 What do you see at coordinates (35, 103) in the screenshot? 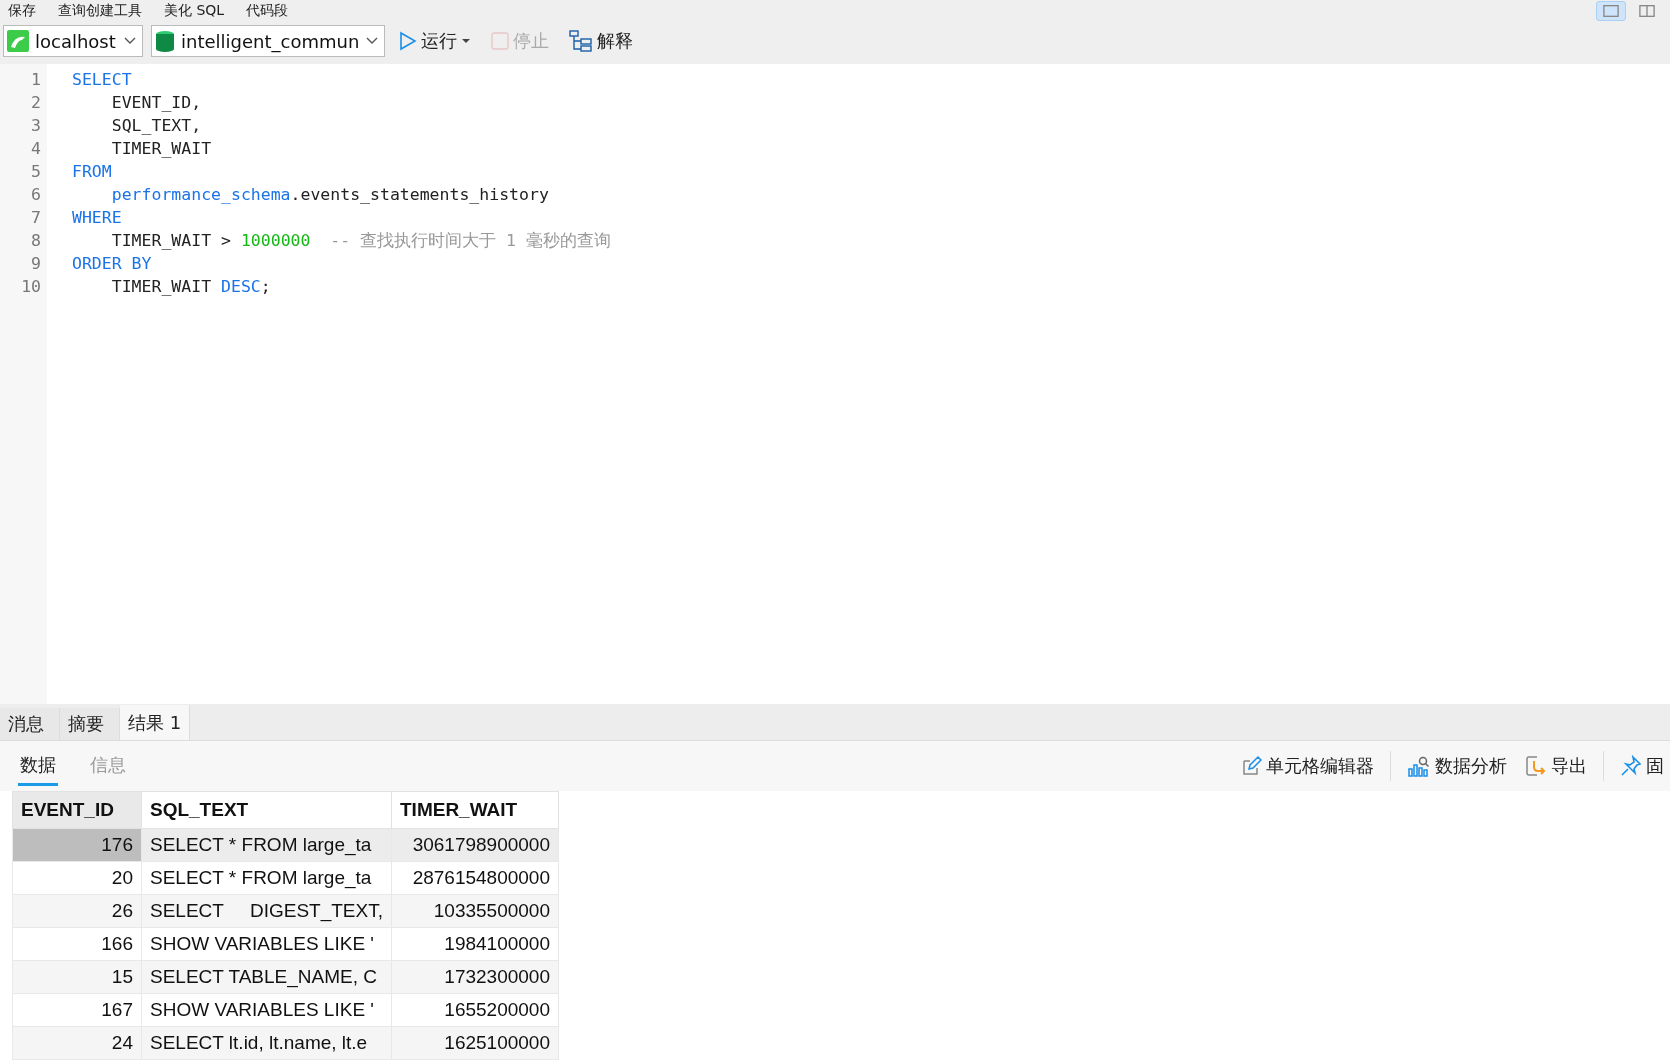
I see `line-number: 2` at bounding box center [35, 103].